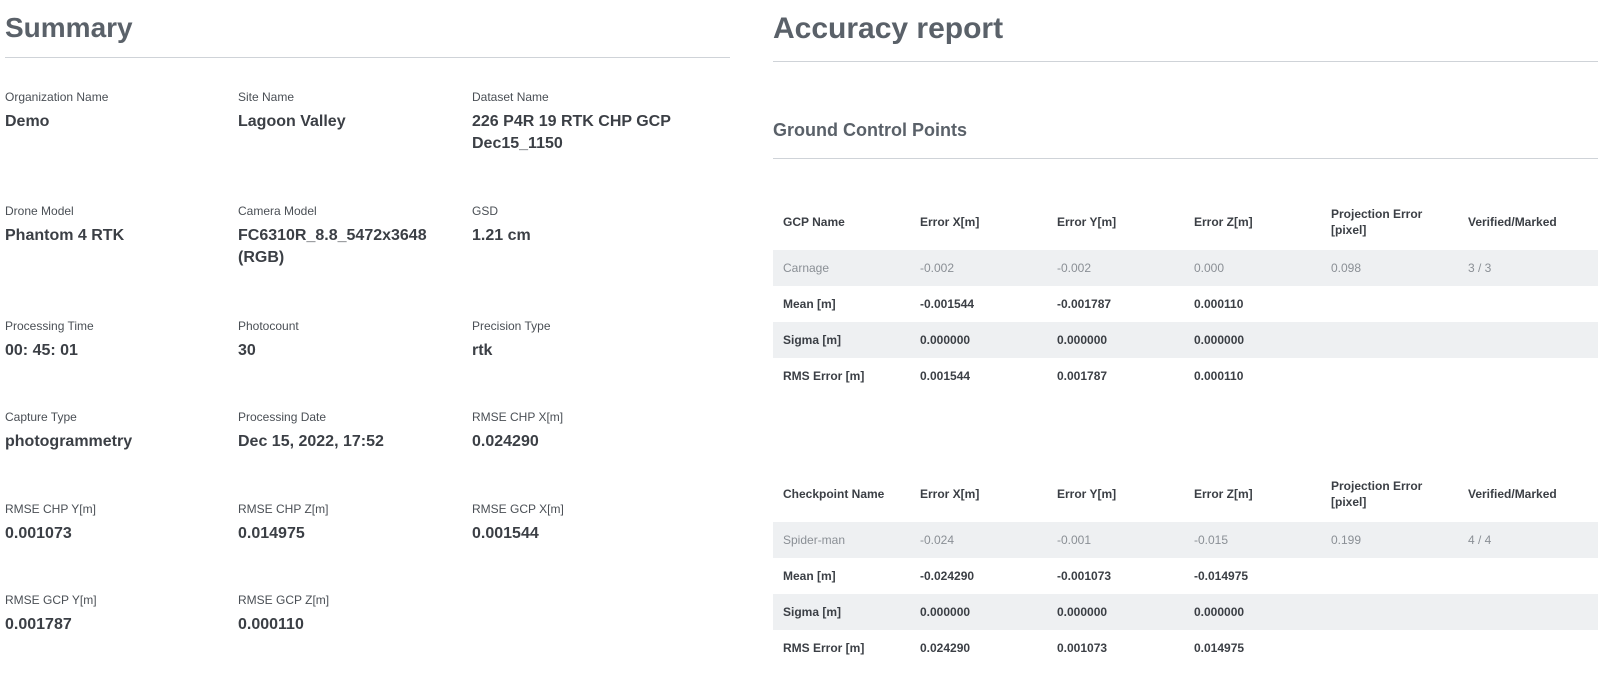  Describe the element at coordinates (49, 326) in the screenshot. I see `field-label: Processing Time` at that location.